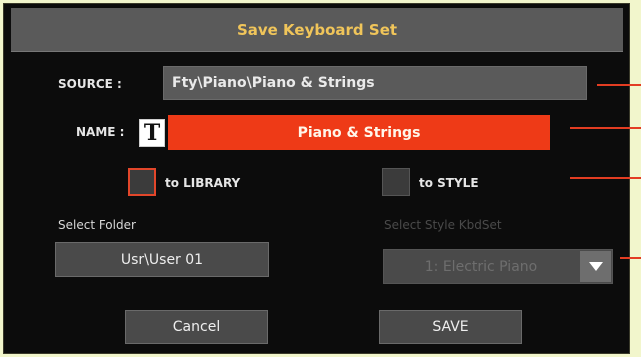 The image size is (641, 357). Describe the element at coordinates (142, 182) in the screenshot. I see `to-library-checkbox` at that location.